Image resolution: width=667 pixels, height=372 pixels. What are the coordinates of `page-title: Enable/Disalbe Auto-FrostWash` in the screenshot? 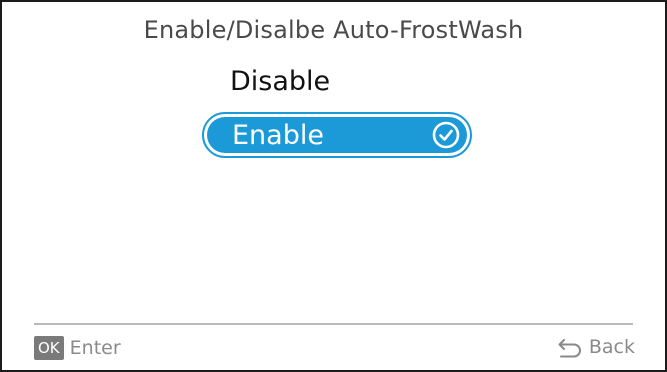 It's located at (333, 30).